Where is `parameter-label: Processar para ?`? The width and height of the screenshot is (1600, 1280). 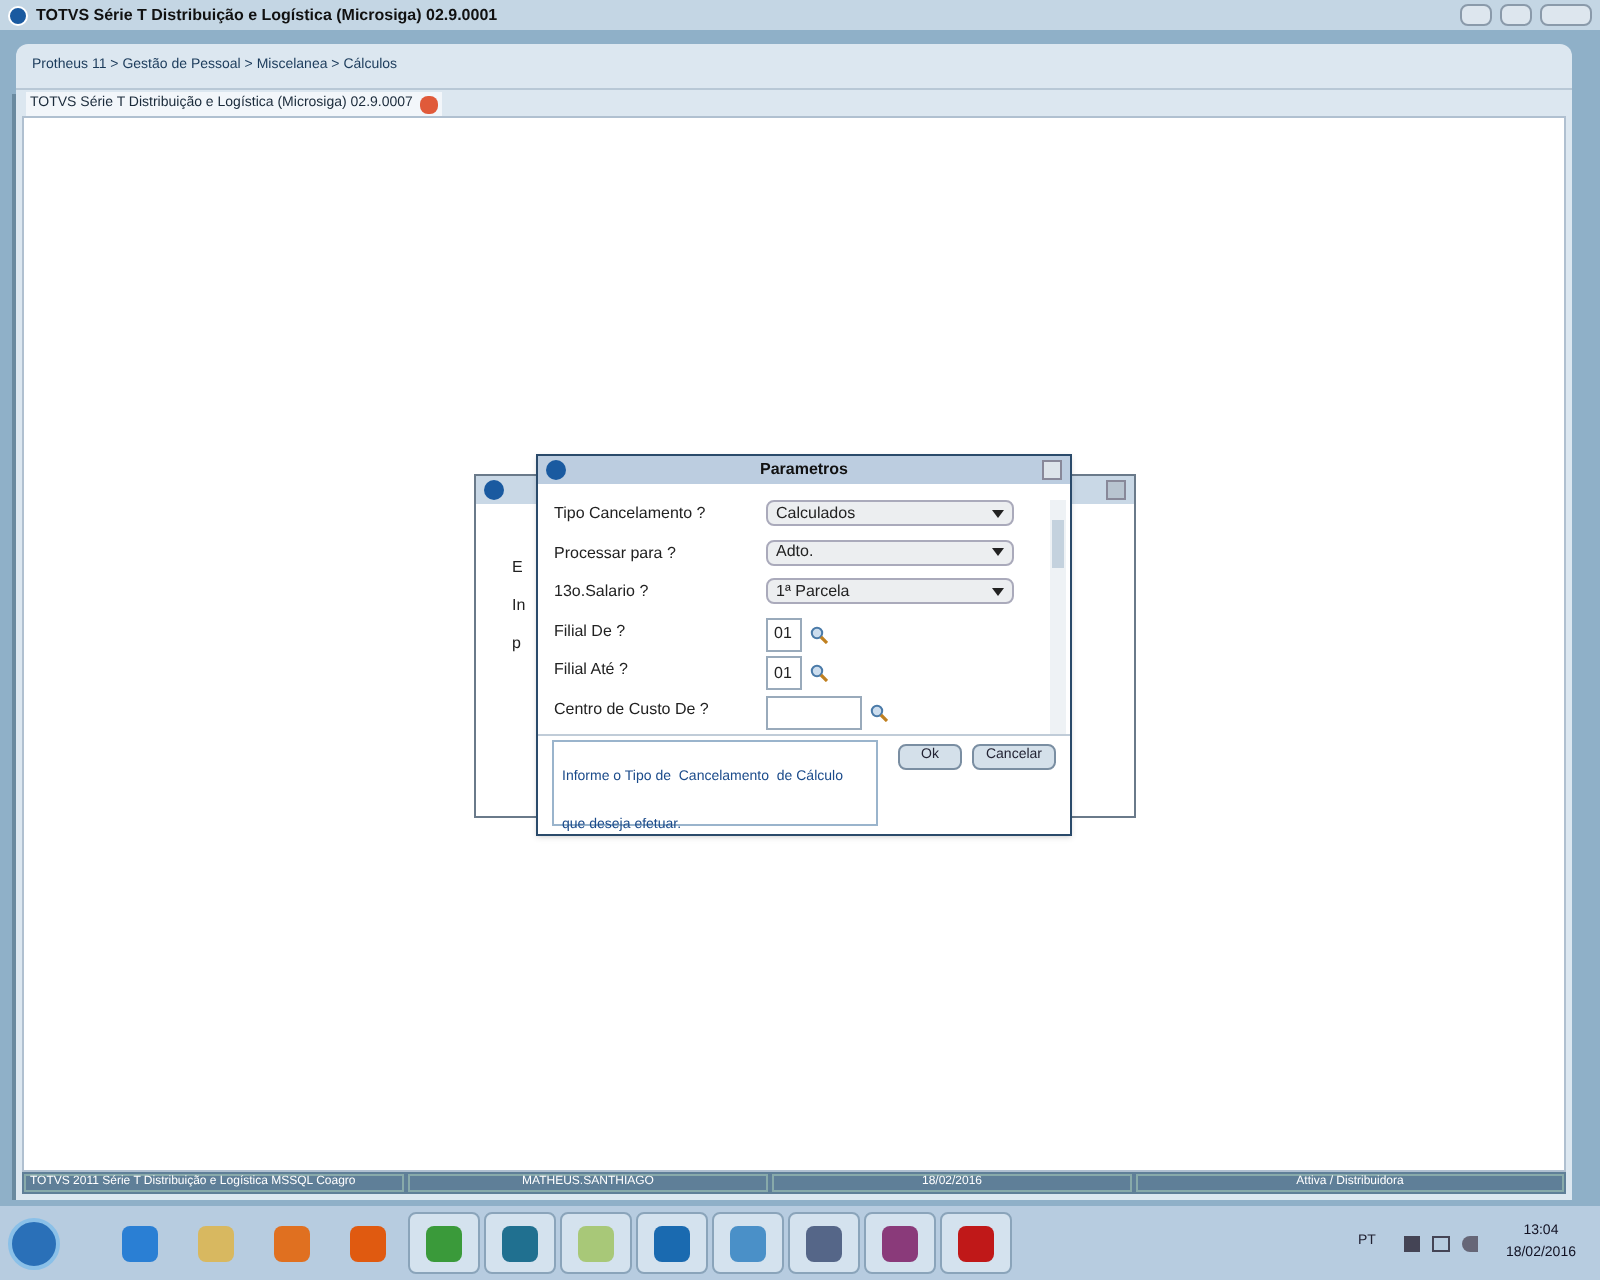 parameter-label: Processar para ? is located at coordinates (616, 553).